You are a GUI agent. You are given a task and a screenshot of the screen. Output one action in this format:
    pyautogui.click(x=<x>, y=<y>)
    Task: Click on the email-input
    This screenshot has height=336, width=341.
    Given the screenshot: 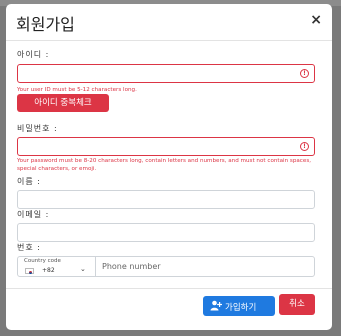 What is the action you would take?
    pyautogui.click(x=166, y=236)
    